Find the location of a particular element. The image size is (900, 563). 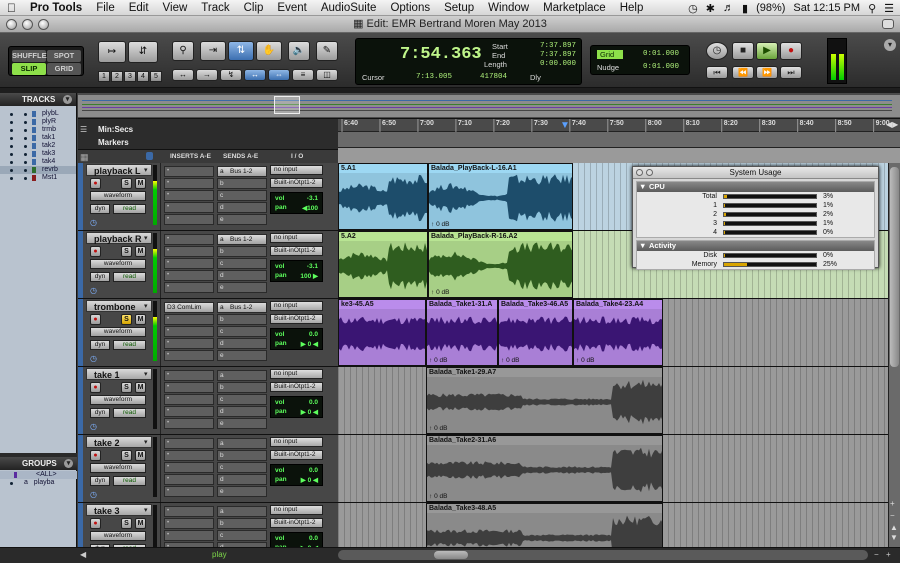

horizontal-scroll-thumb is located at coordinates (451, 555).